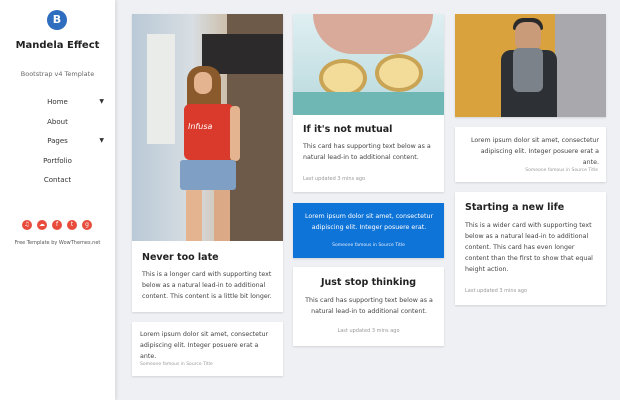 Image resolution: width=620 pixels, height=400 pixels. I want to click on card-image-sunglasses, so click(368, 64).